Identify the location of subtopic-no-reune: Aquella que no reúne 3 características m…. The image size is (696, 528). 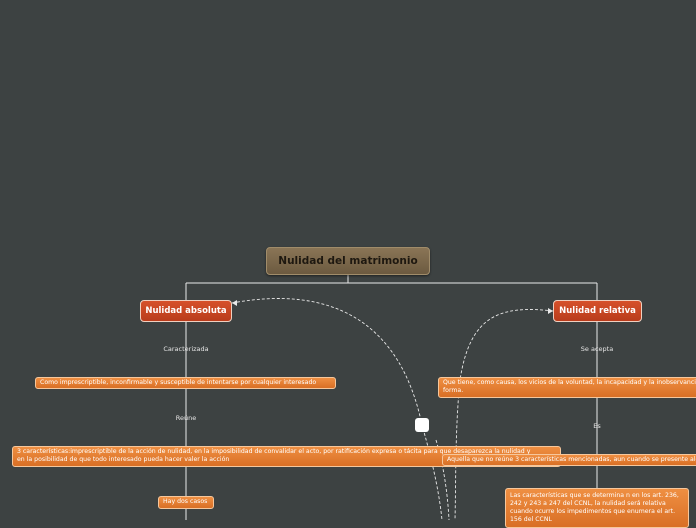
(569, 460).